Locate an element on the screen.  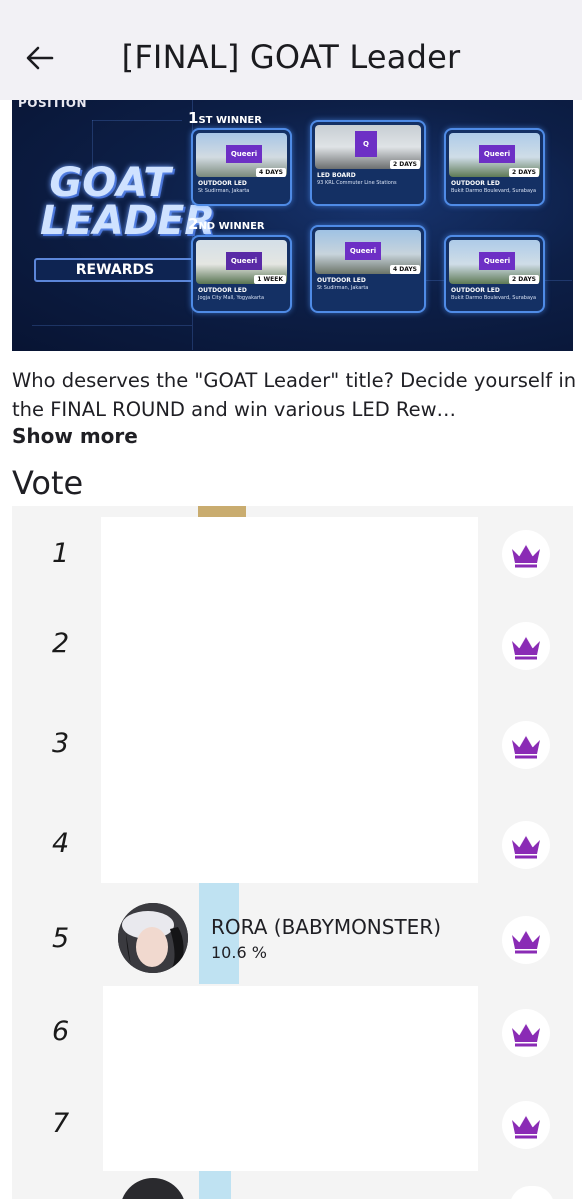
goat-title-line1: GOAT is located at coordinates (110, 183).